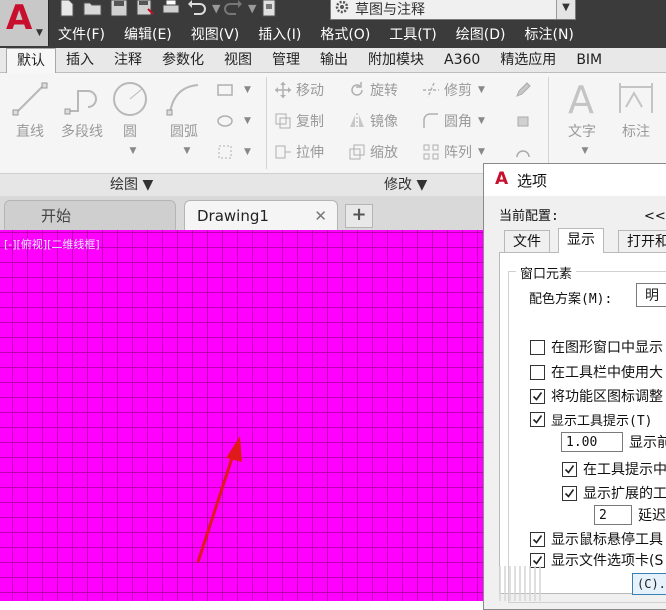 The width and height of the screenshot is (666, 610). I want to click on dimension-button: 标注, so click(636, 108).